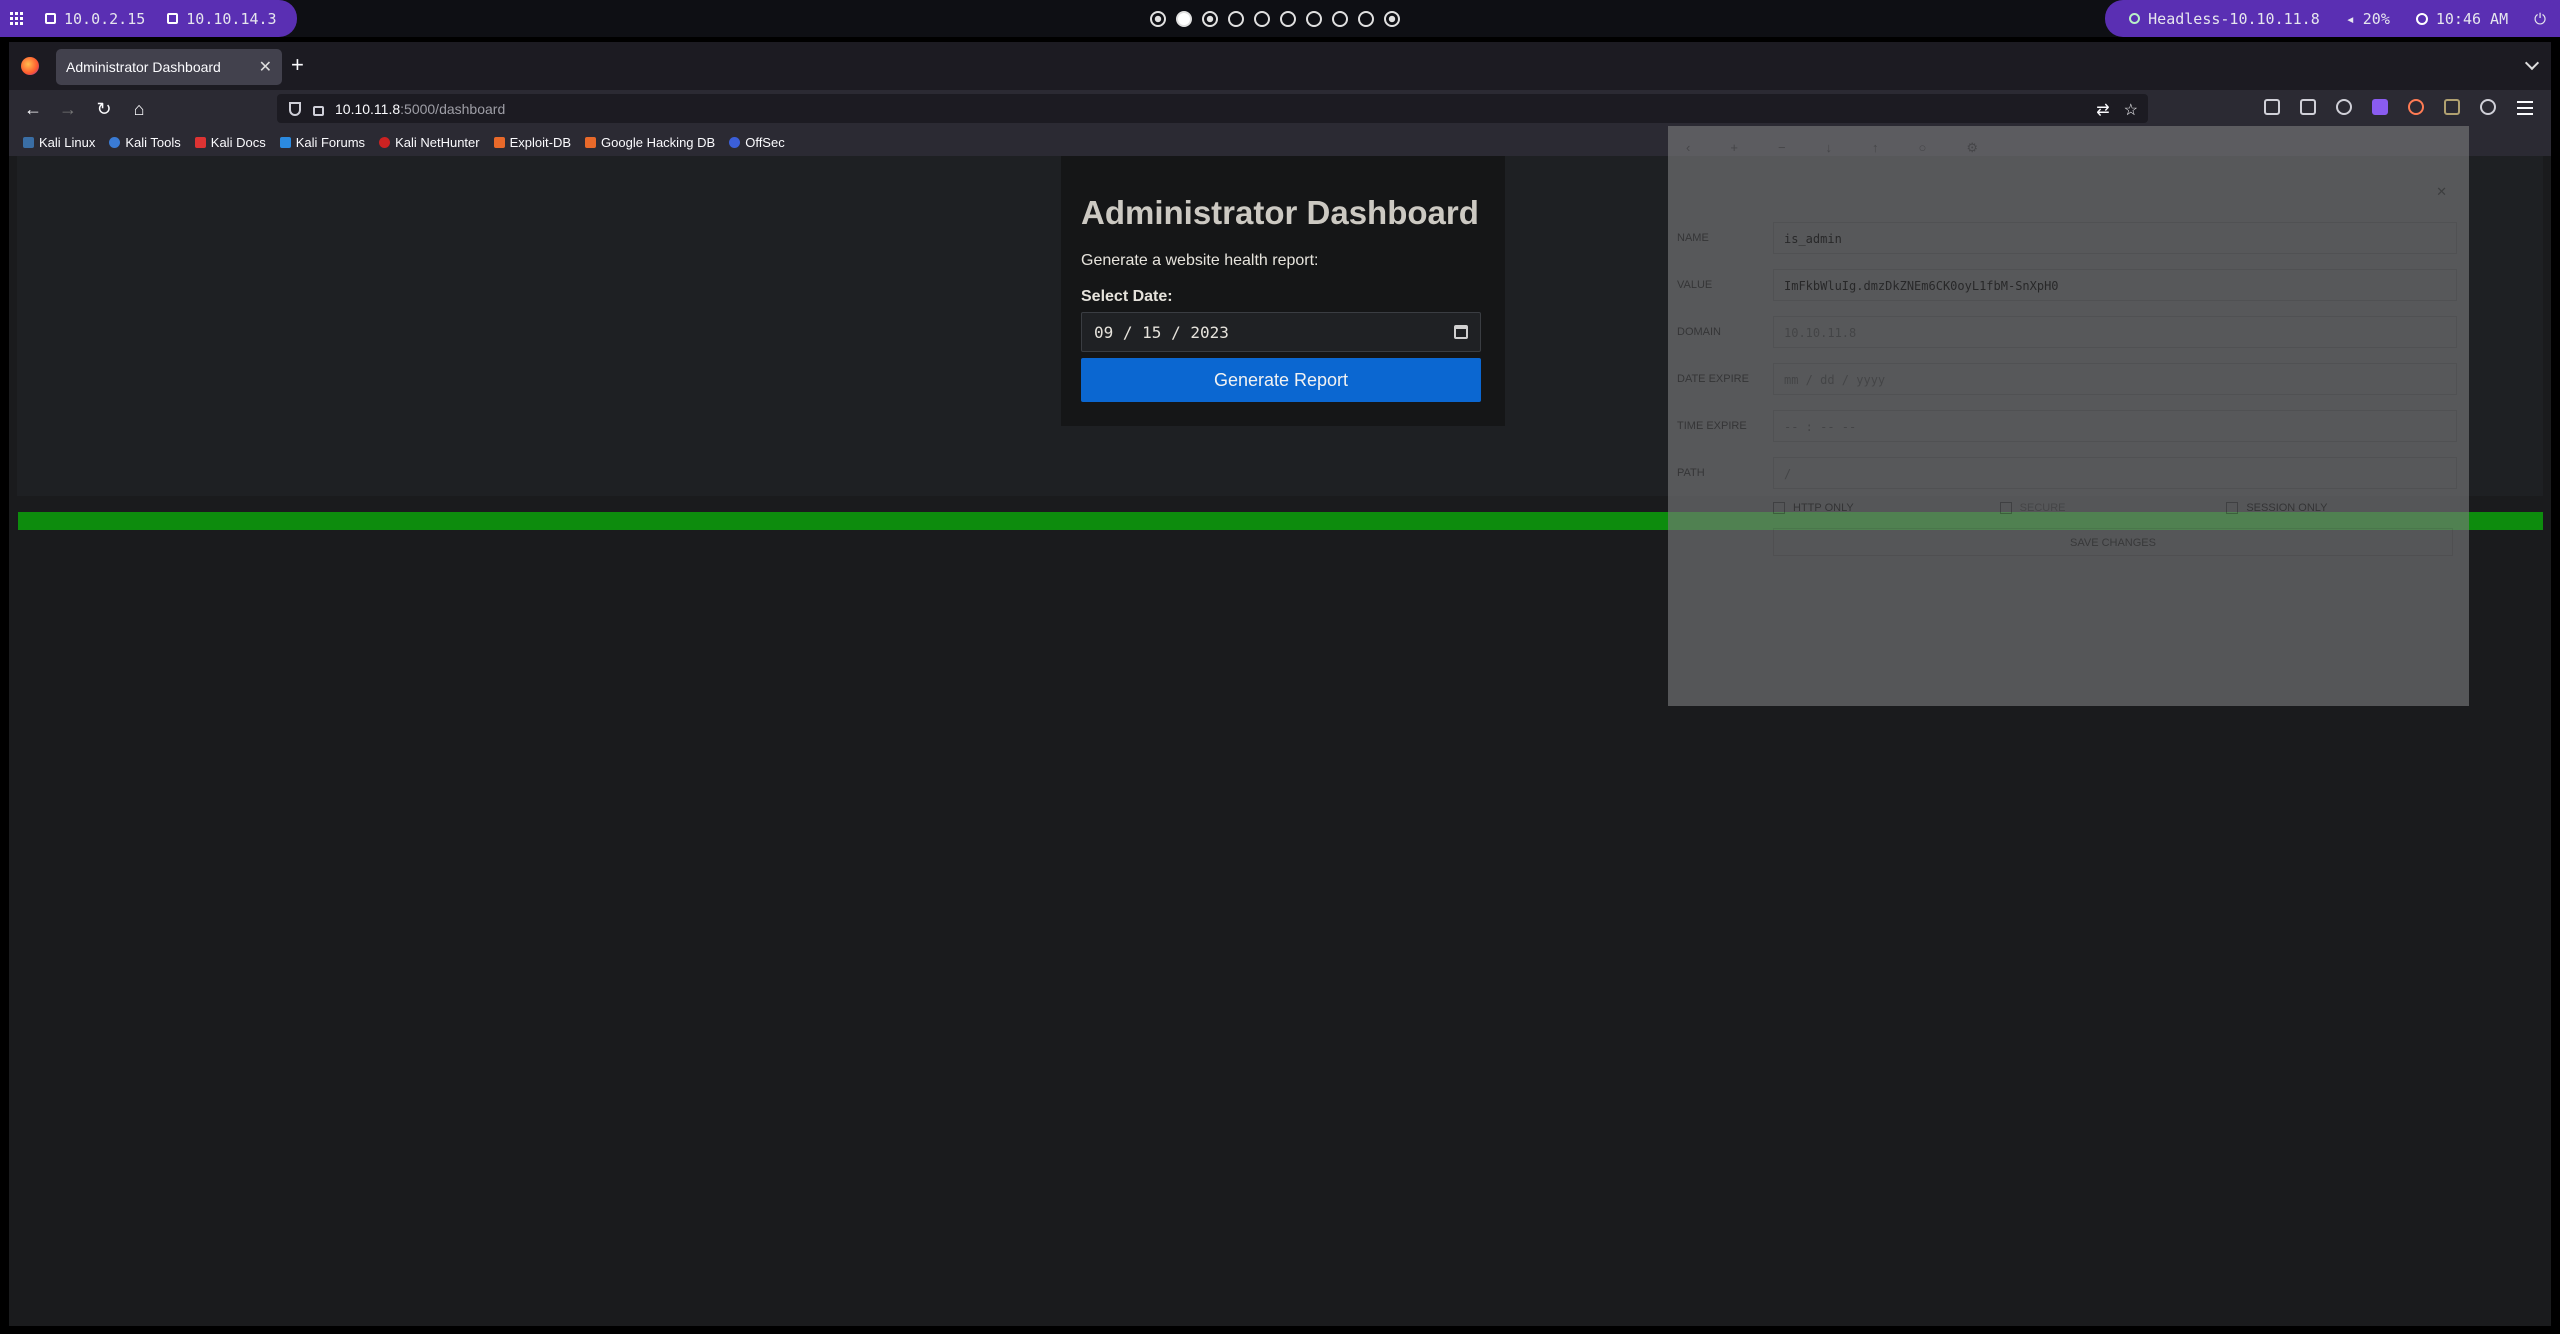  What do you see at coordinates (1923, 148) in the screenshot?
I see `search-icon: ○` at bounding box center [1923, 148].